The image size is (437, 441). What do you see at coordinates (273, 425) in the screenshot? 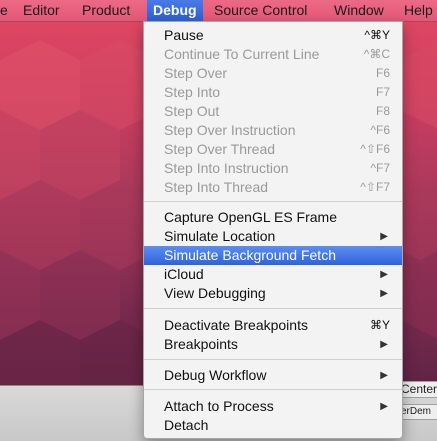
I see `menu-item-detach: Detach` at bounding box center [273, 425].